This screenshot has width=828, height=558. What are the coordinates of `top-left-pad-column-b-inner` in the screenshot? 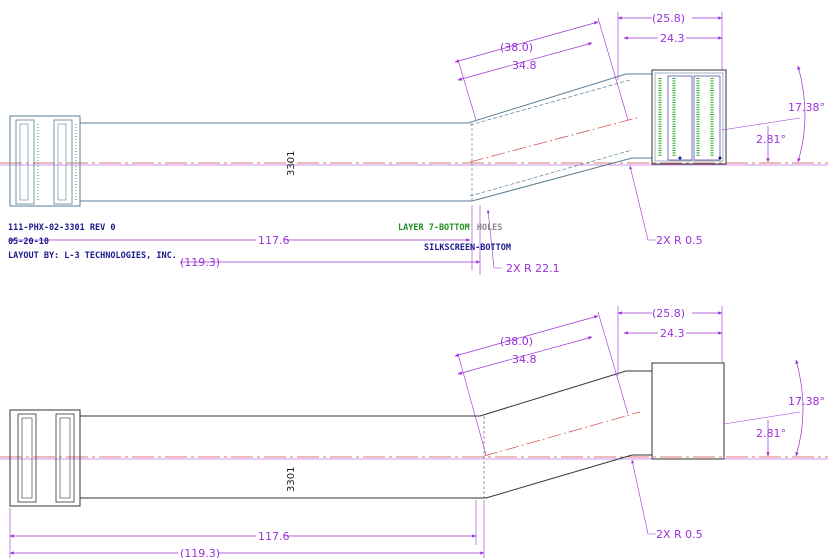 It's located at (62, 162).